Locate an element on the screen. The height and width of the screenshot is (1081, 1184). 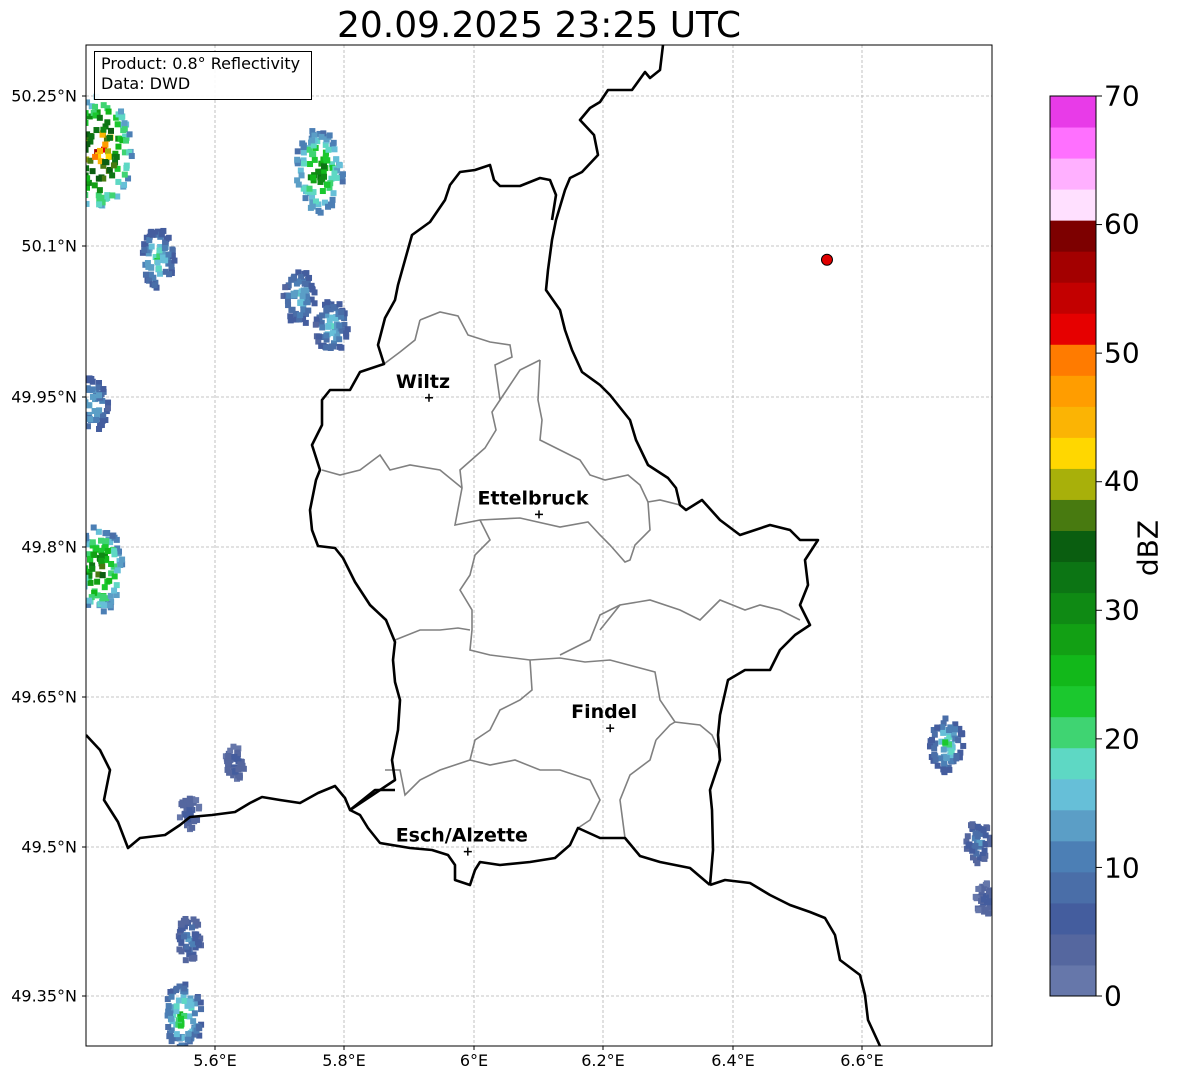
lon-label: 6.4°E is located at coordinates (733, 1060).